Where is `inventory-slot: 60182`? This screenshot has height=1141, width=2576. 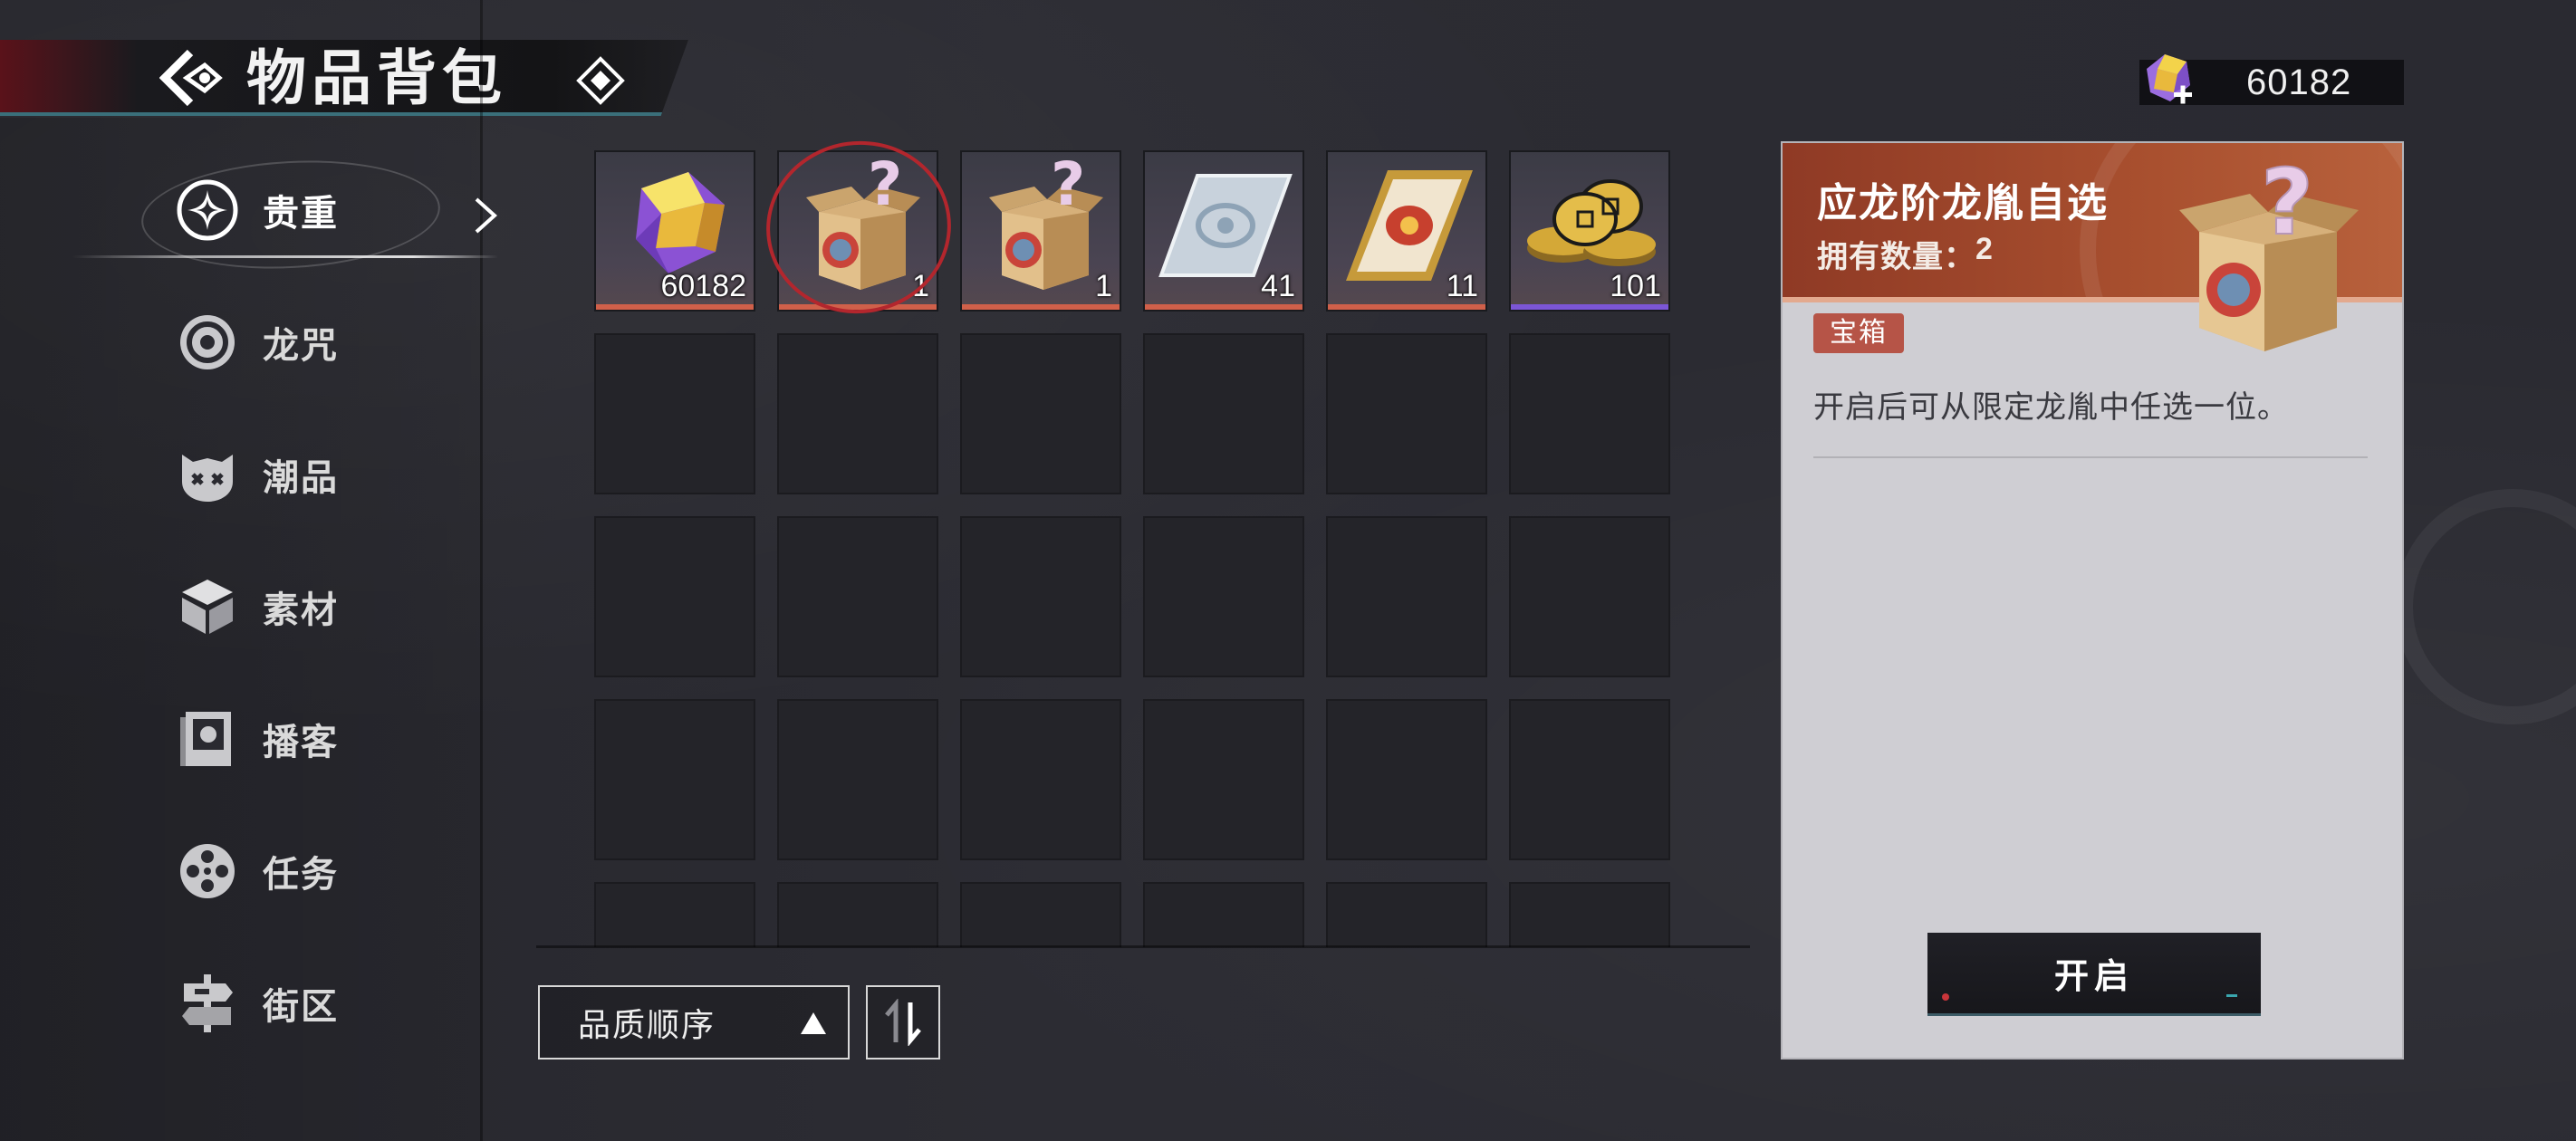 inventory-slot: 60182 is located at coordinates (674, 231).